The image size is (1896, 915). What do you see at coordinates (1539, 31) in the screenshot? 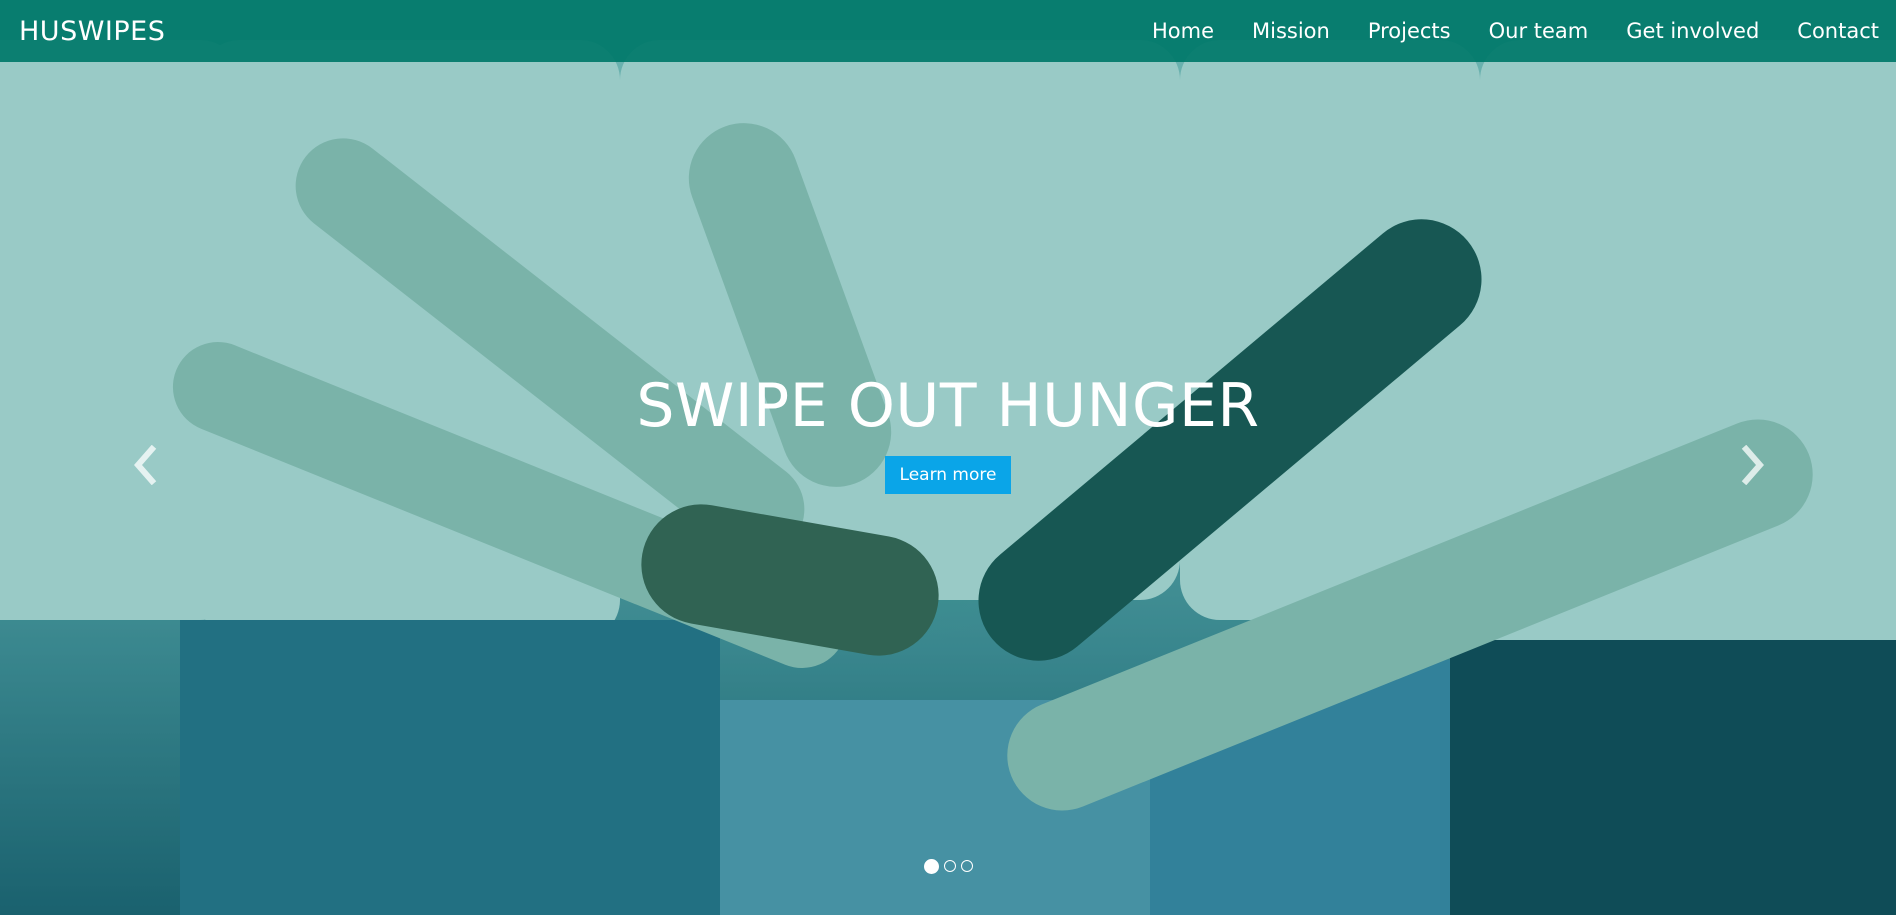
I see `nav-link-our-team: Our team` at bounding box center [1539, 31].